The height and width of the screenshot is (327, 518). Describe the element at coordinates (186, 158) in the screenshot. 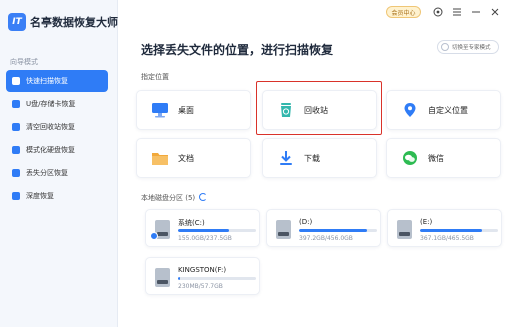

I see `location-label: 文档` at that location.